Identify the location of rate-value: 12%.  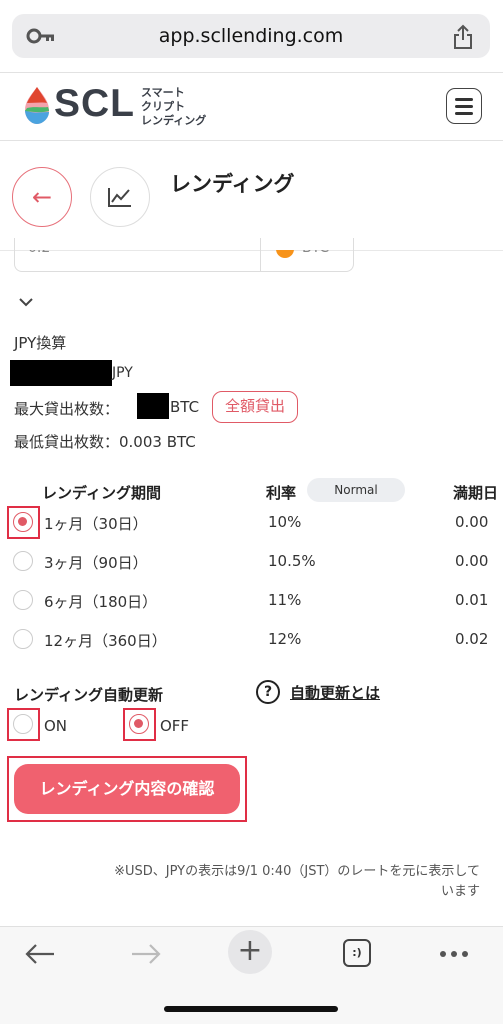
(285, 639).